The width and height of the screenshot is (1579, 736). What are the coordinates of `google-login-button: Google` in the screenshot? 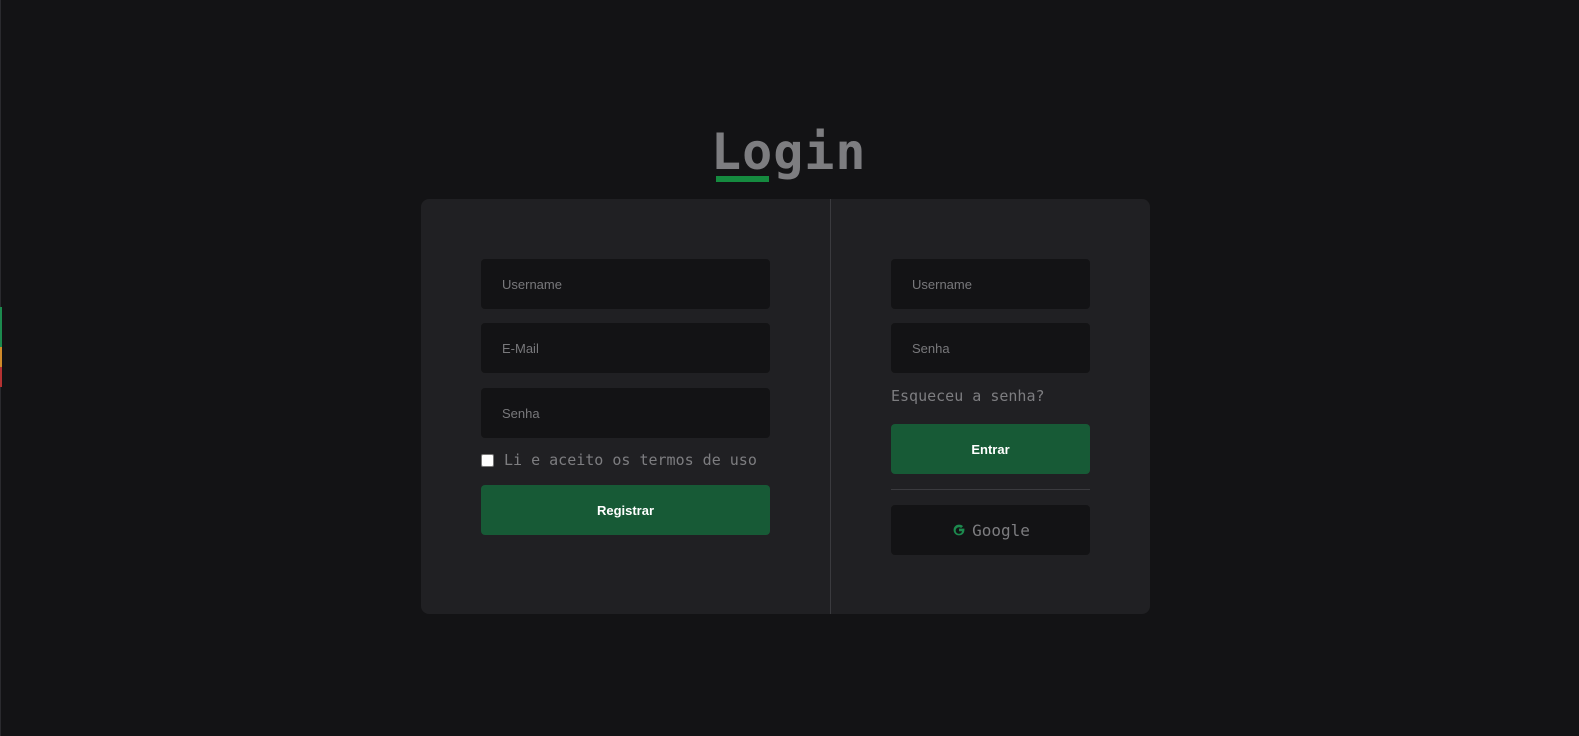 It's located at (990, 530).